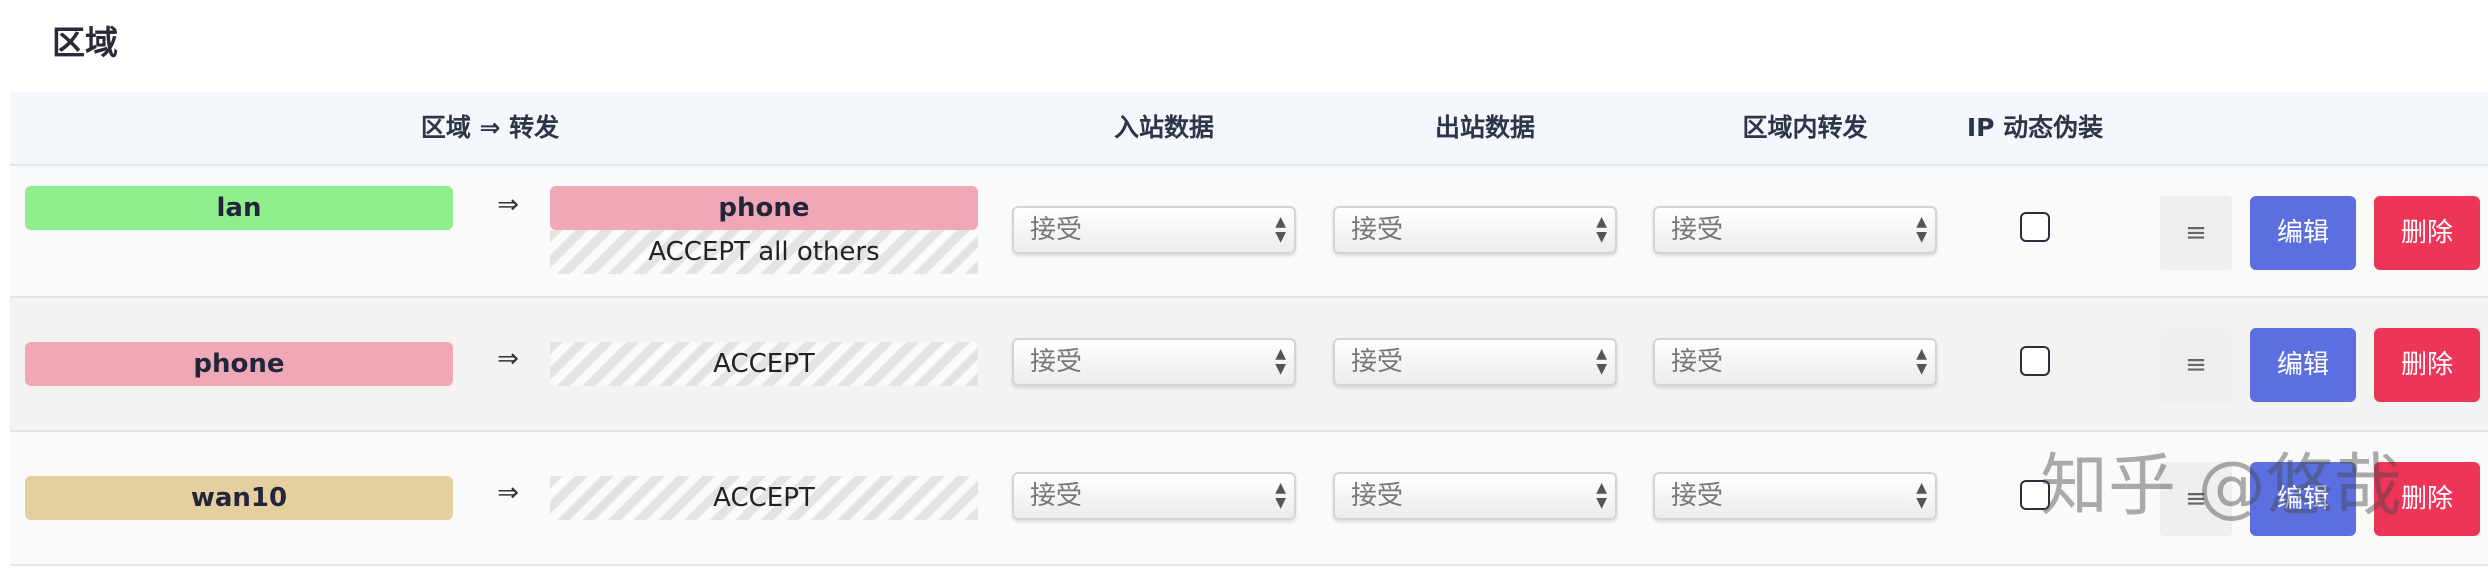 This screenshot has height=574, width=2488. Describe the element at coordinates (490, 127) in the screenshot. I see `header-zone-forward: 区域 ⇒ 转发` at that location.